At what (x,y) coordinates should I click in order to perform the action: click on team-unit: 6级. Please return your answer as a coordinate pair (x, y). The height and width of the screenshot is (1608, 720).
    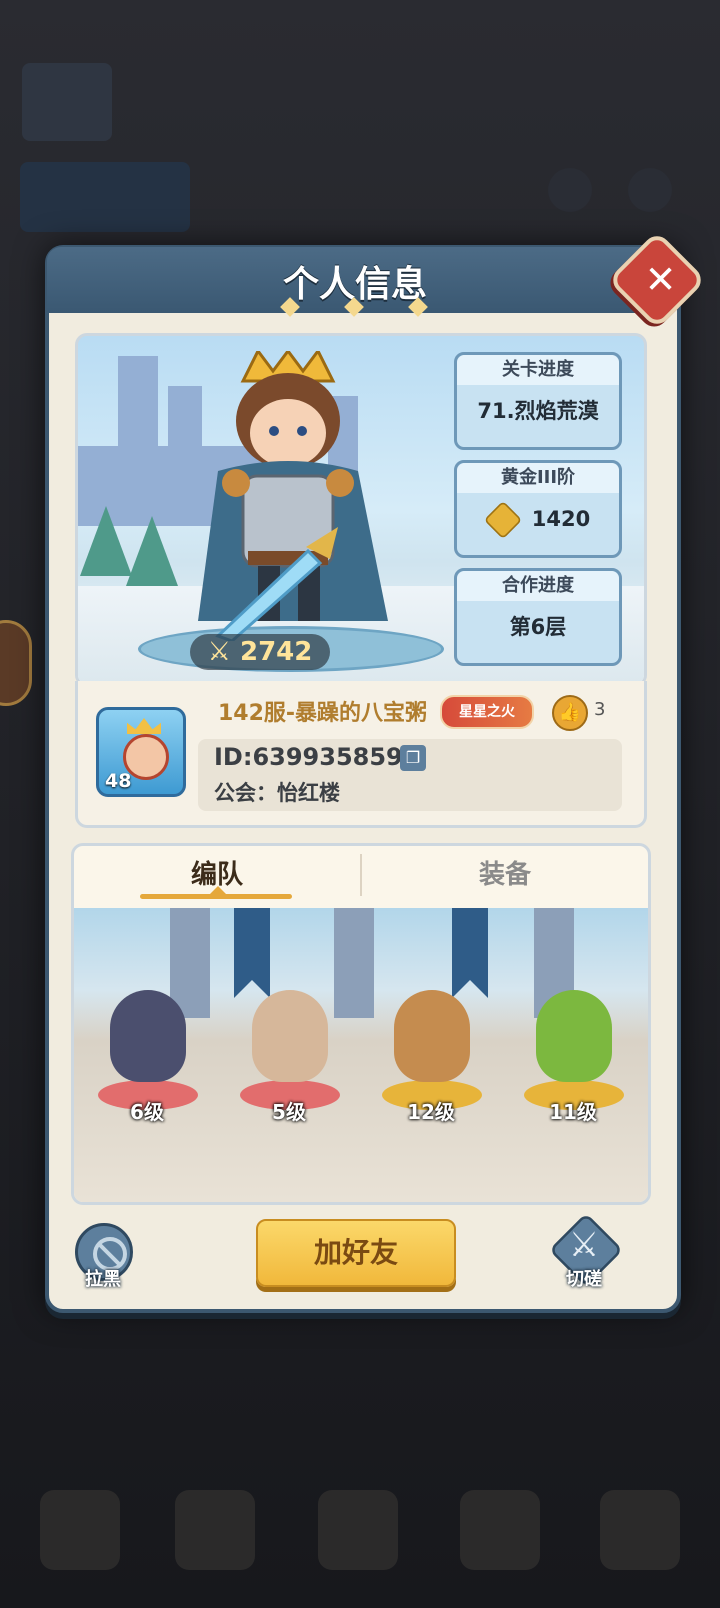
    Looking at the image, I should click on (147, 1052).